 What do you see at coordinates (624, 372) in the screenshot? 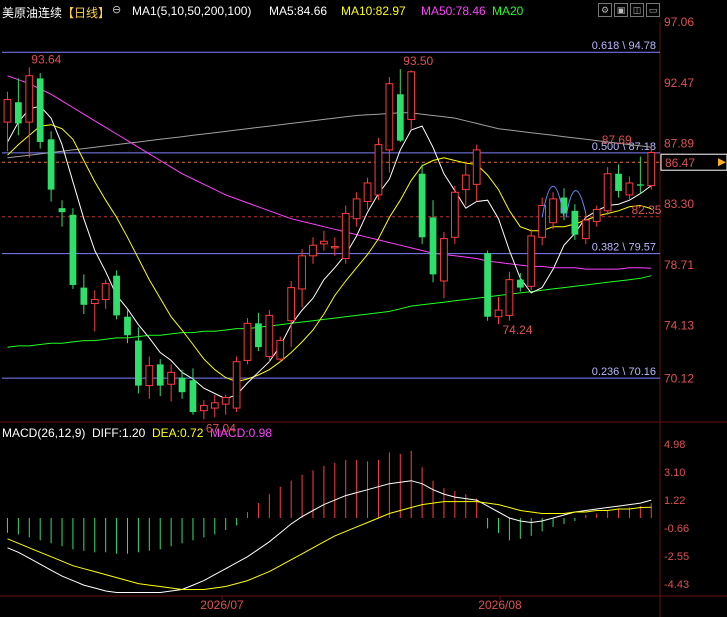
I see `fib-level-label: 0.236 \ 70.16` at bounding box center [624, 372].